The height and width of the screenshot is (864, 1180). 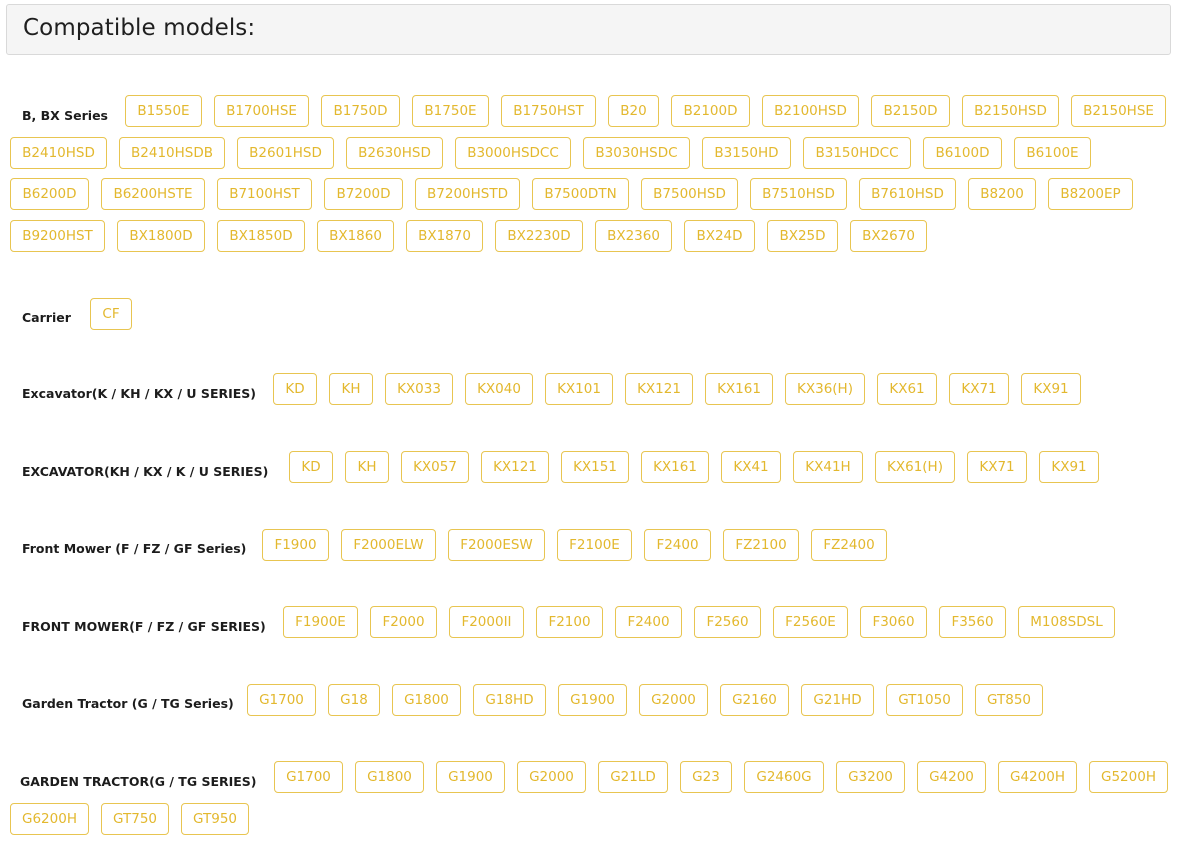 What do you see at coordinates (153, 194) in the screenshot?
I see `model-tag: B6200HSTE` at bounding box center [153, 194].